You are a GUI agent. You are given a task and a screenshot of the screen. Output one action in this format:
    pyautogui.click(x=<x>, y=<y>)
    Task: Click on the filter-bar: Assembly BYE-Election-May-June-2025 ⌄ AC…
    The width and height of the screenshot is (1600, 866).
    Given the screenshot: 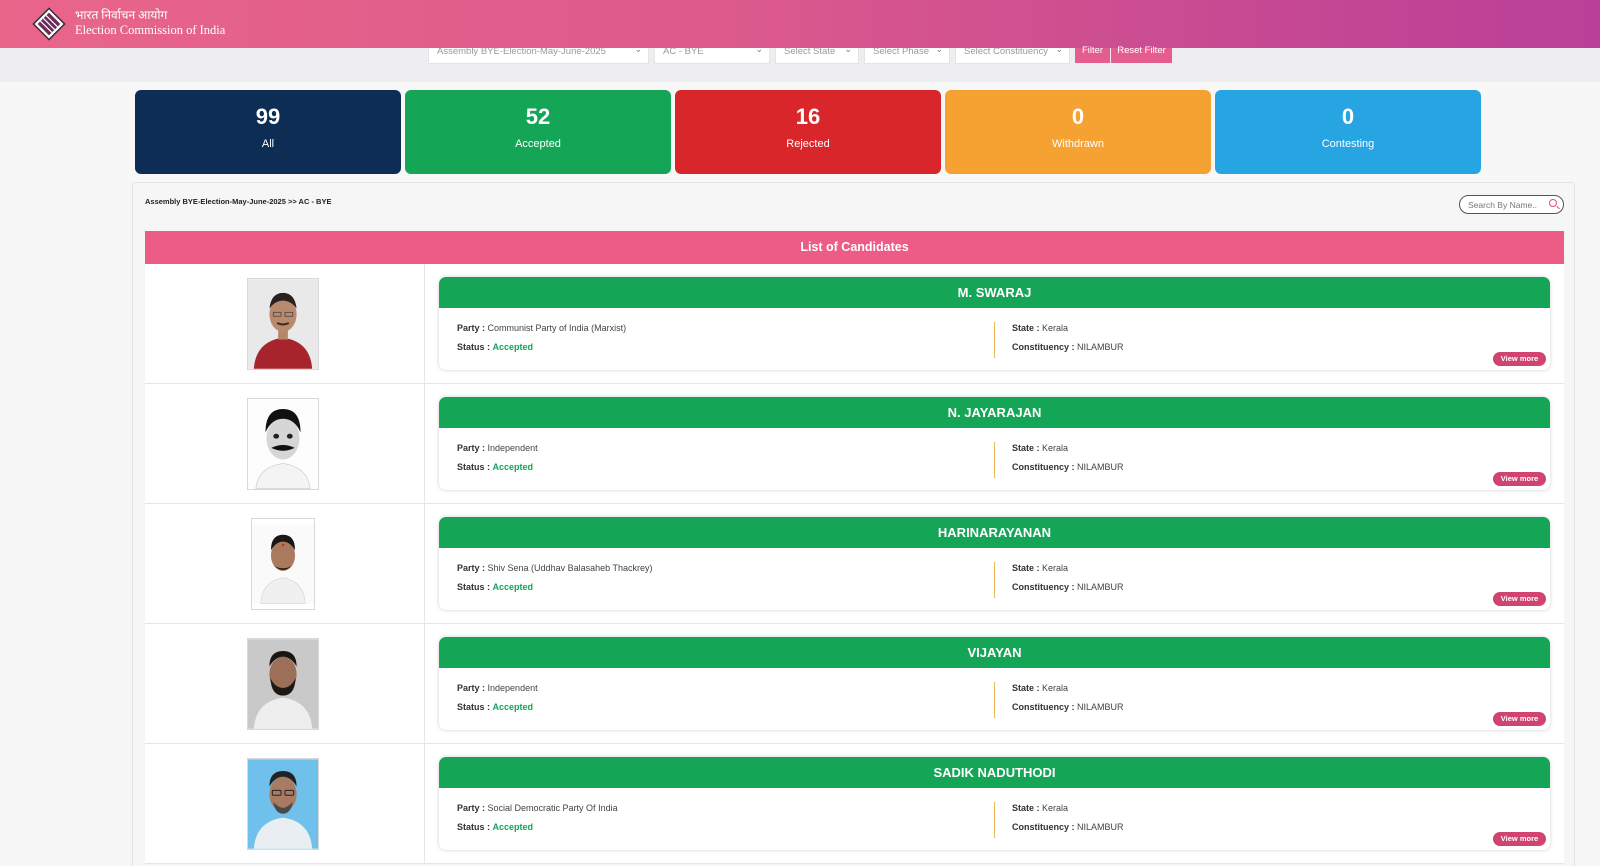 What is the action you would take?
    pyautogui.click(x=800, y=64)
    